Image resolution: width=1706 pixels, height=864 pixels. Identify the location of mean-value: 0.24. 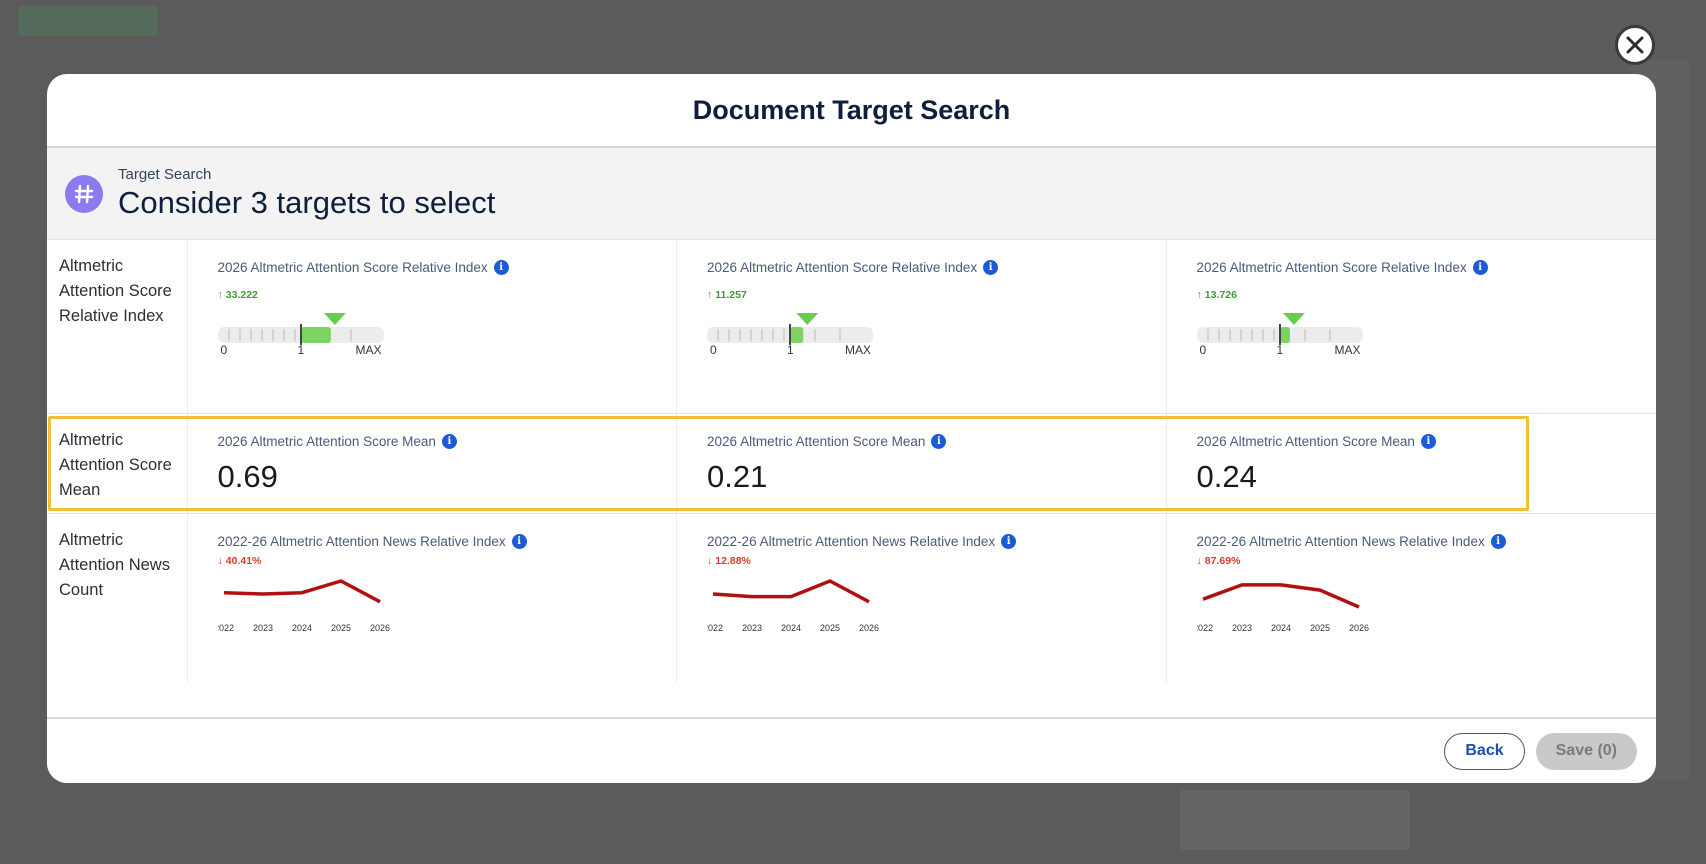
(1226, 476).